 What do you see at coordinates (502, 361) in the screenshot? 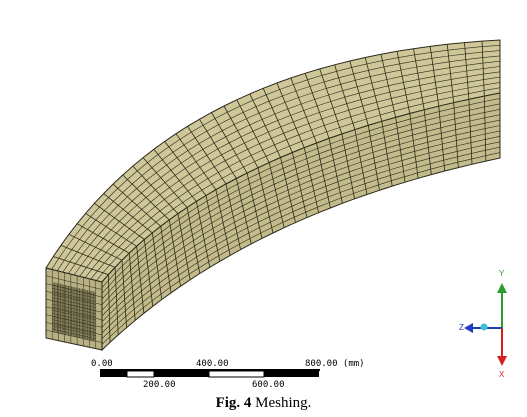
I see `x-axis-head` at bounding box center [502, 361].